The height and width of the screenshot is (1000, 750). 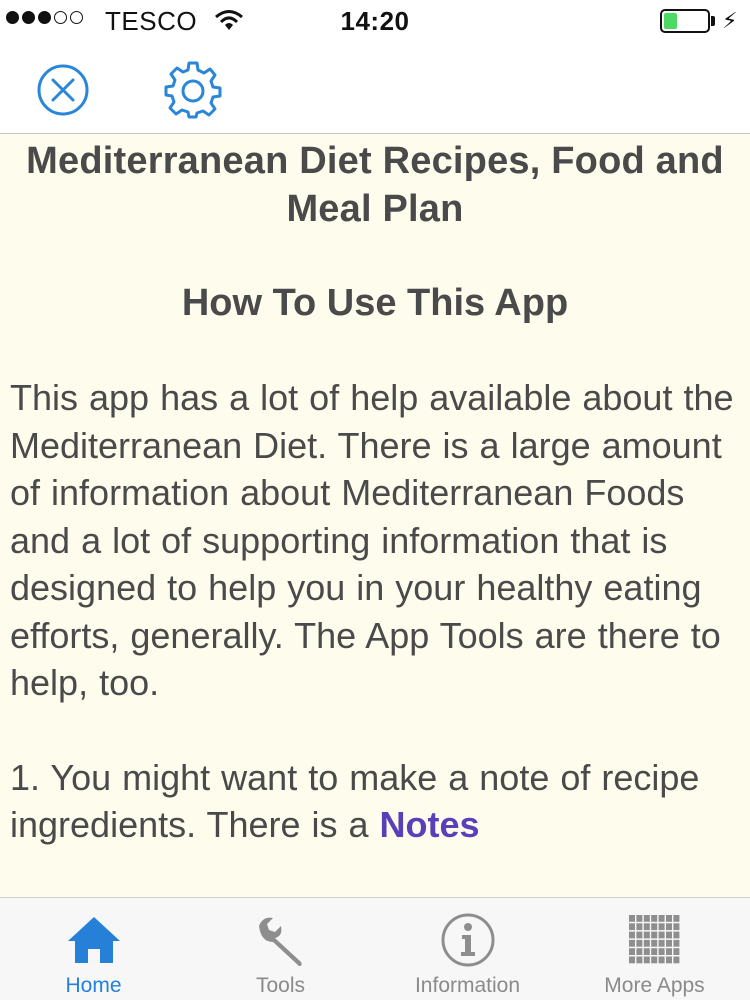 I want to click on tab-home: Home, so click(x=93, y=949).